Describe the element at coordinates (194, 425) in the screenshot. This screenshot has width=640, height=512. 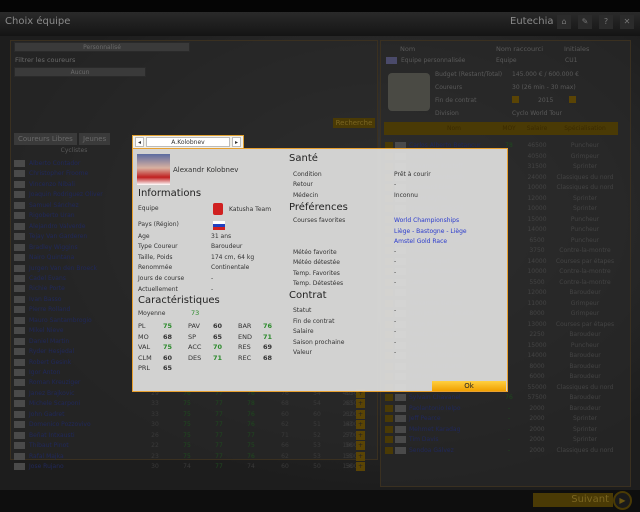
I see `list-item: Domenico Pozzovivo 30 75 77 76 62 51 63 14000 +` at that location.